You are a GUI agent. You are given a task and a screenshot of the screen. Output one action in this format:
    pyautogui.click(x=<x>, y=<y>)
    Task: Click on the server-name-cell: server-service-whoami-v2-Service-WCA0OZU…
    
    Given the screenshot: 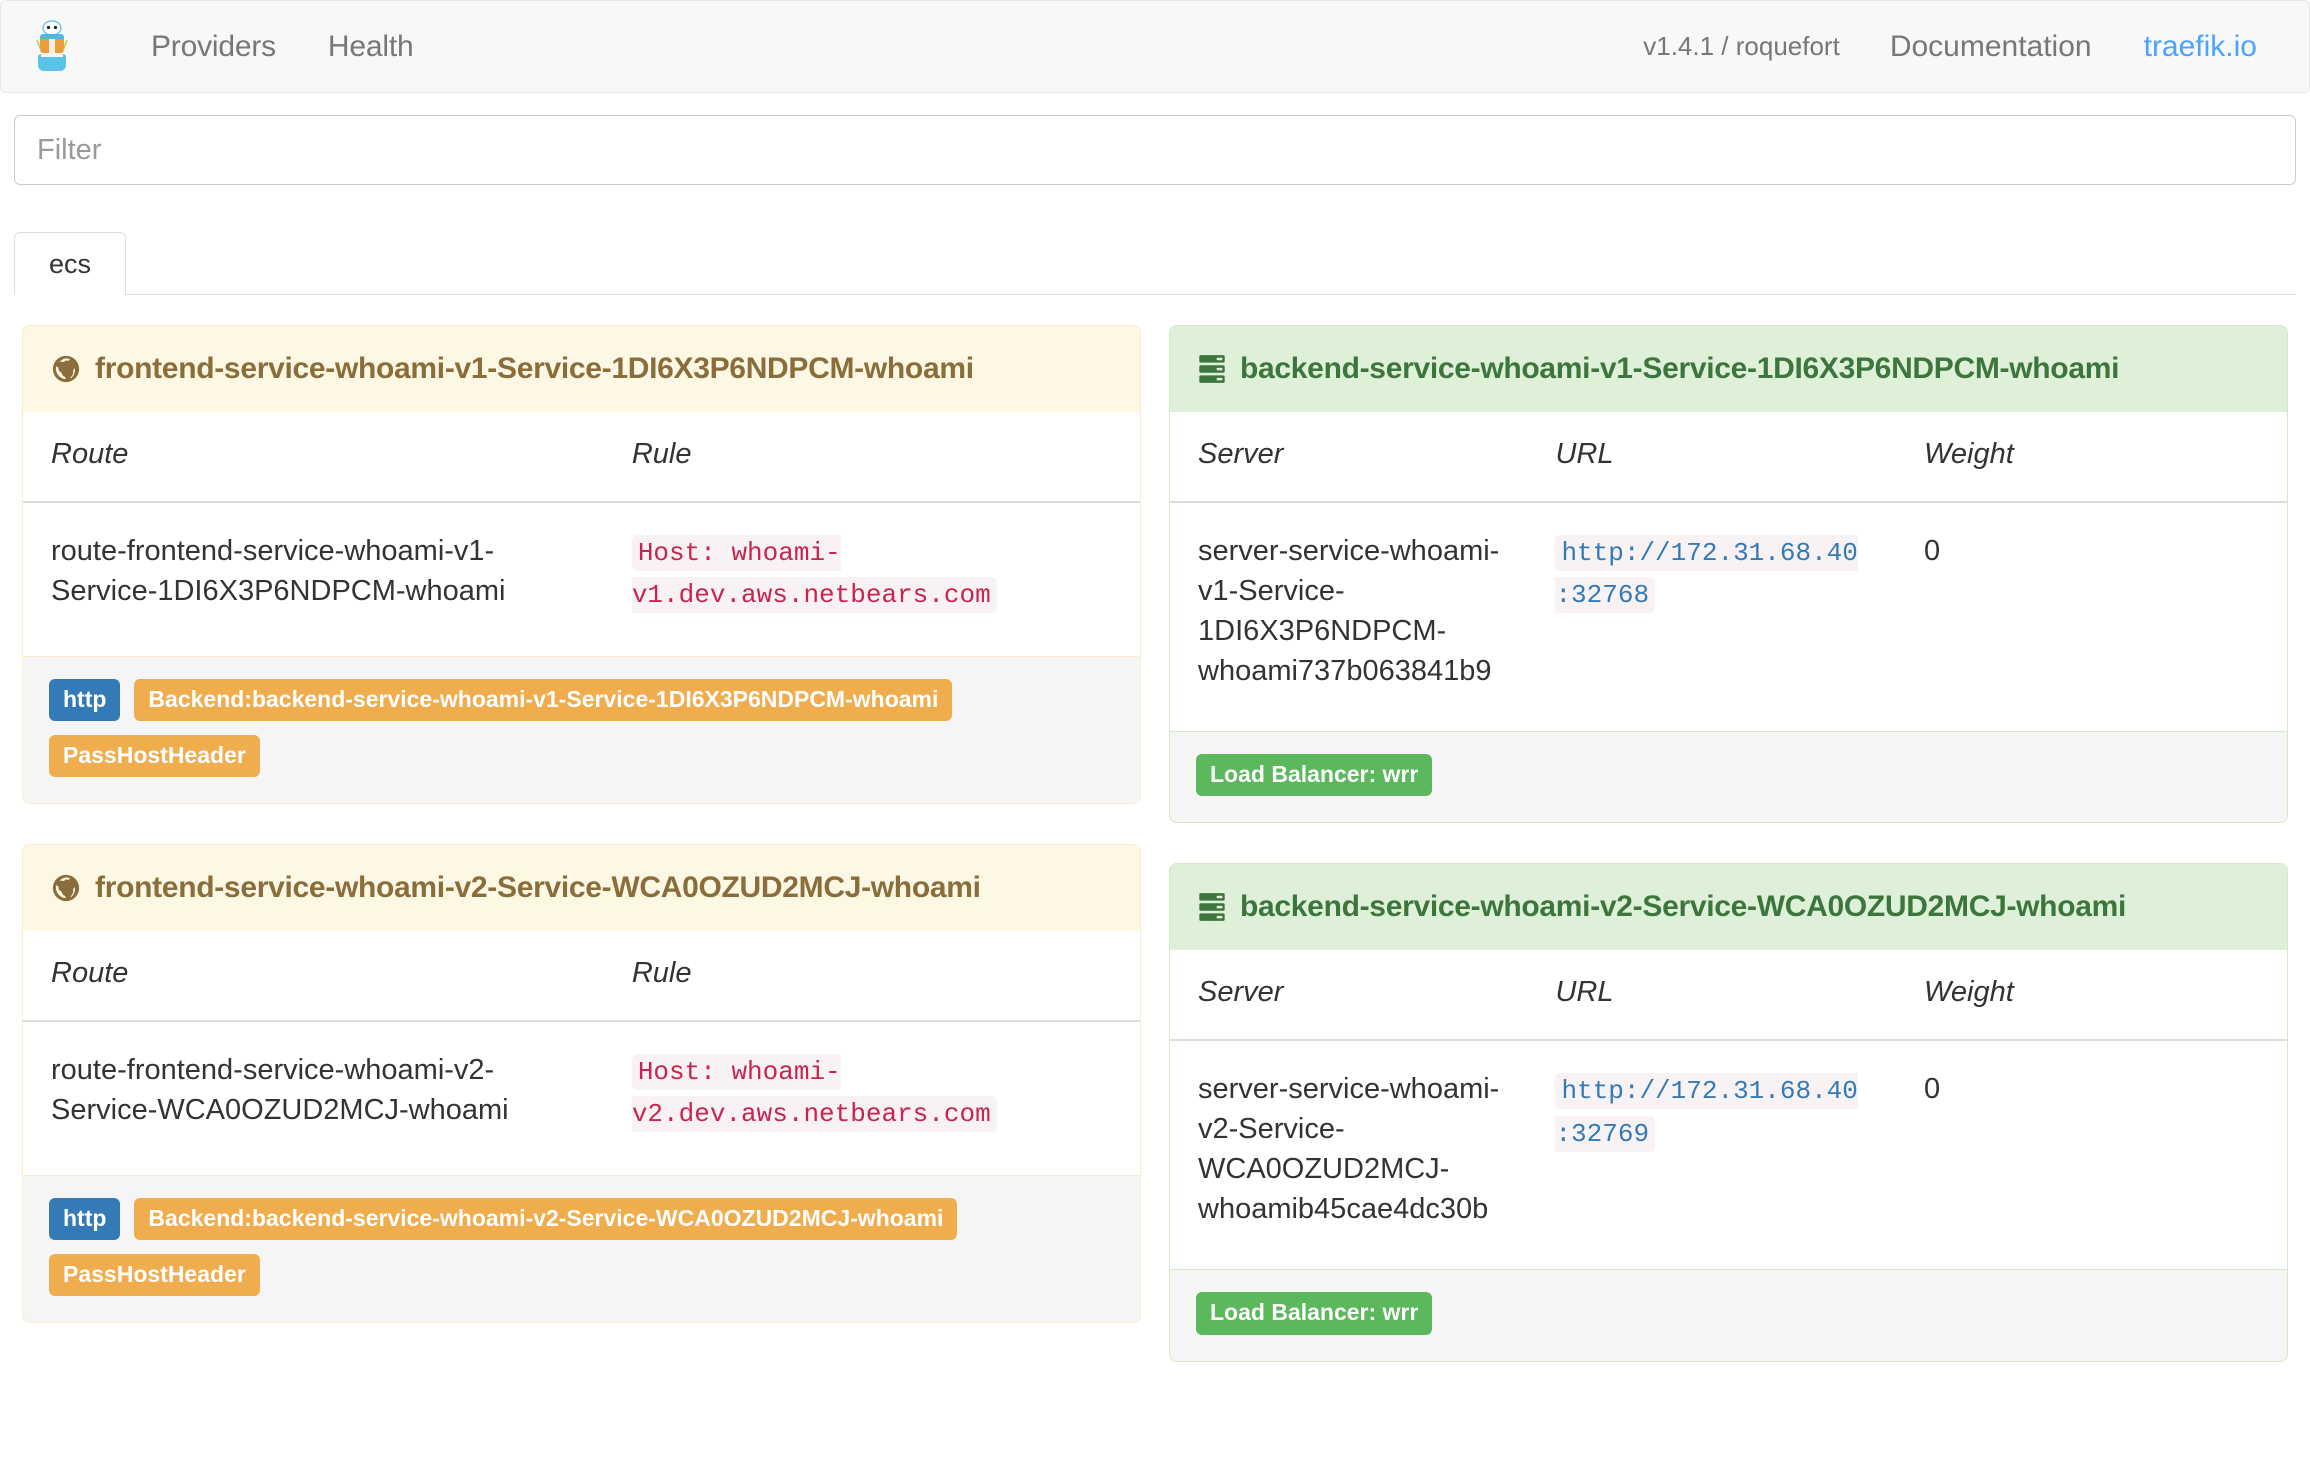 What is the action you would take?
    pyautogui.click(x=1349, y=1149)
    